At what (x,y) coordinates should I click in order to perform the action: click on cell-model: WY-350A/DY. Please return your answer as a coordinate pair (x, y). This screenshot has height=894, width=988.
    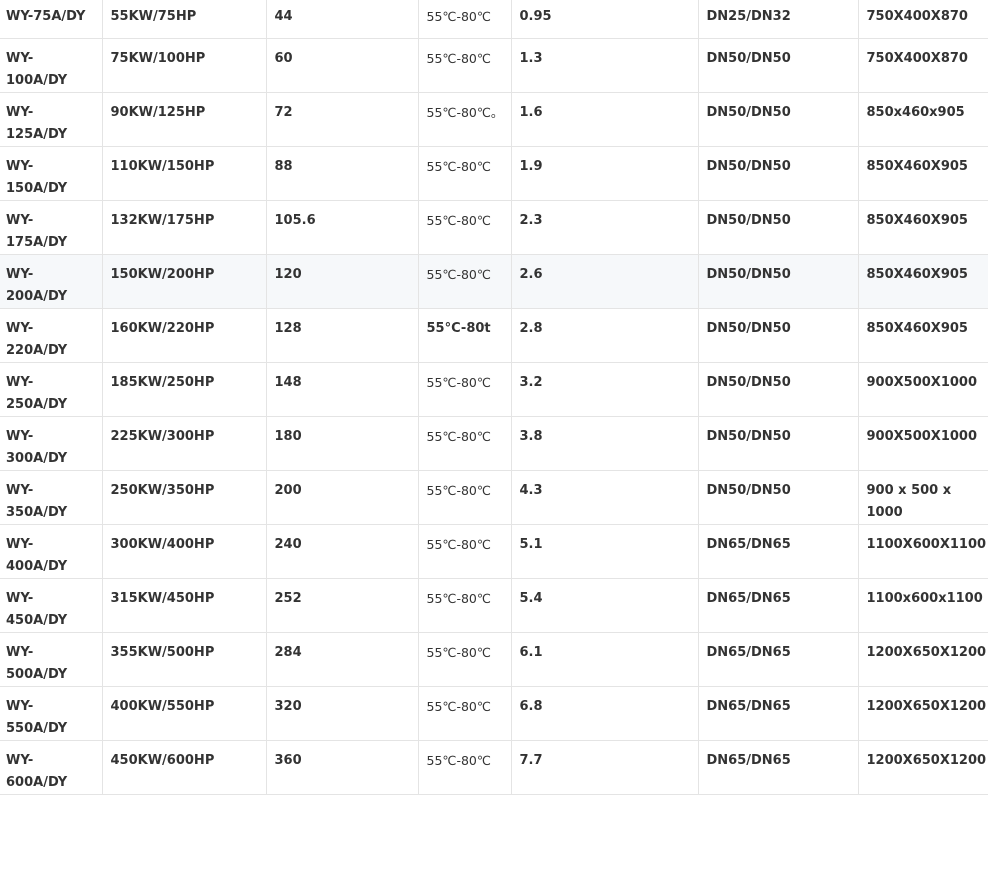
    Looking at the image, I should click on (51, 497).